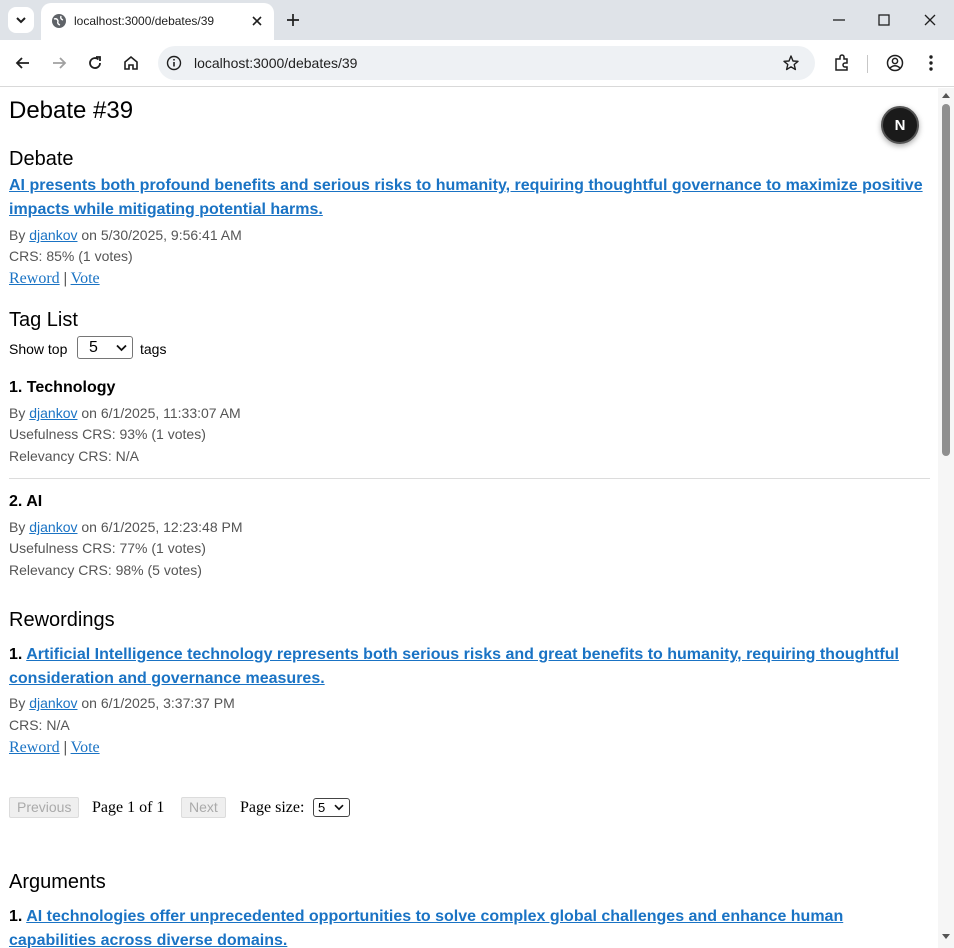 This screenshot has width=954, height=948. Describe the element at coordinates (128, 807) in the screenshot. I see `page-indicator: Page 1 of 1` at that location.